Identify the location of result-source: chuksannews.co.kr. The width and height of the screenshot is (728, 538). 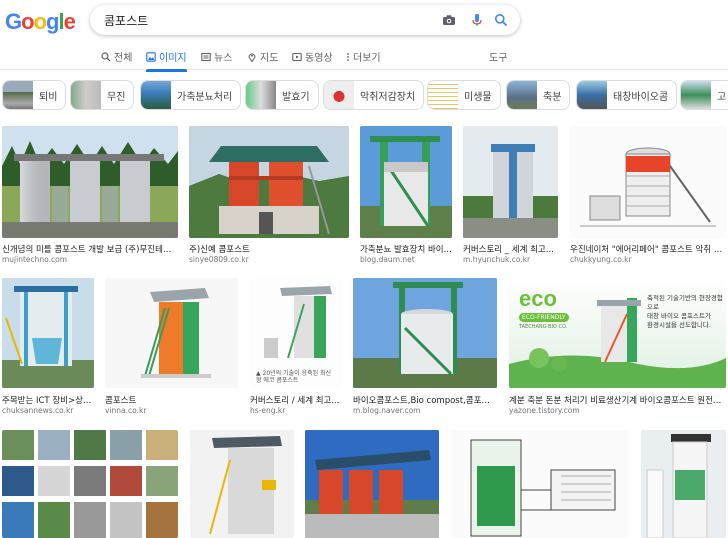
(37, 410).